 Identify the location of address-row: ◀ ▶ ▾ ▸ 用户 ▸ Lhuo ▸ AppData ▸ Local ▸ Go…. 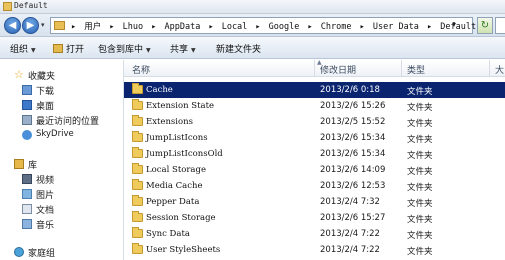
(252, 25).